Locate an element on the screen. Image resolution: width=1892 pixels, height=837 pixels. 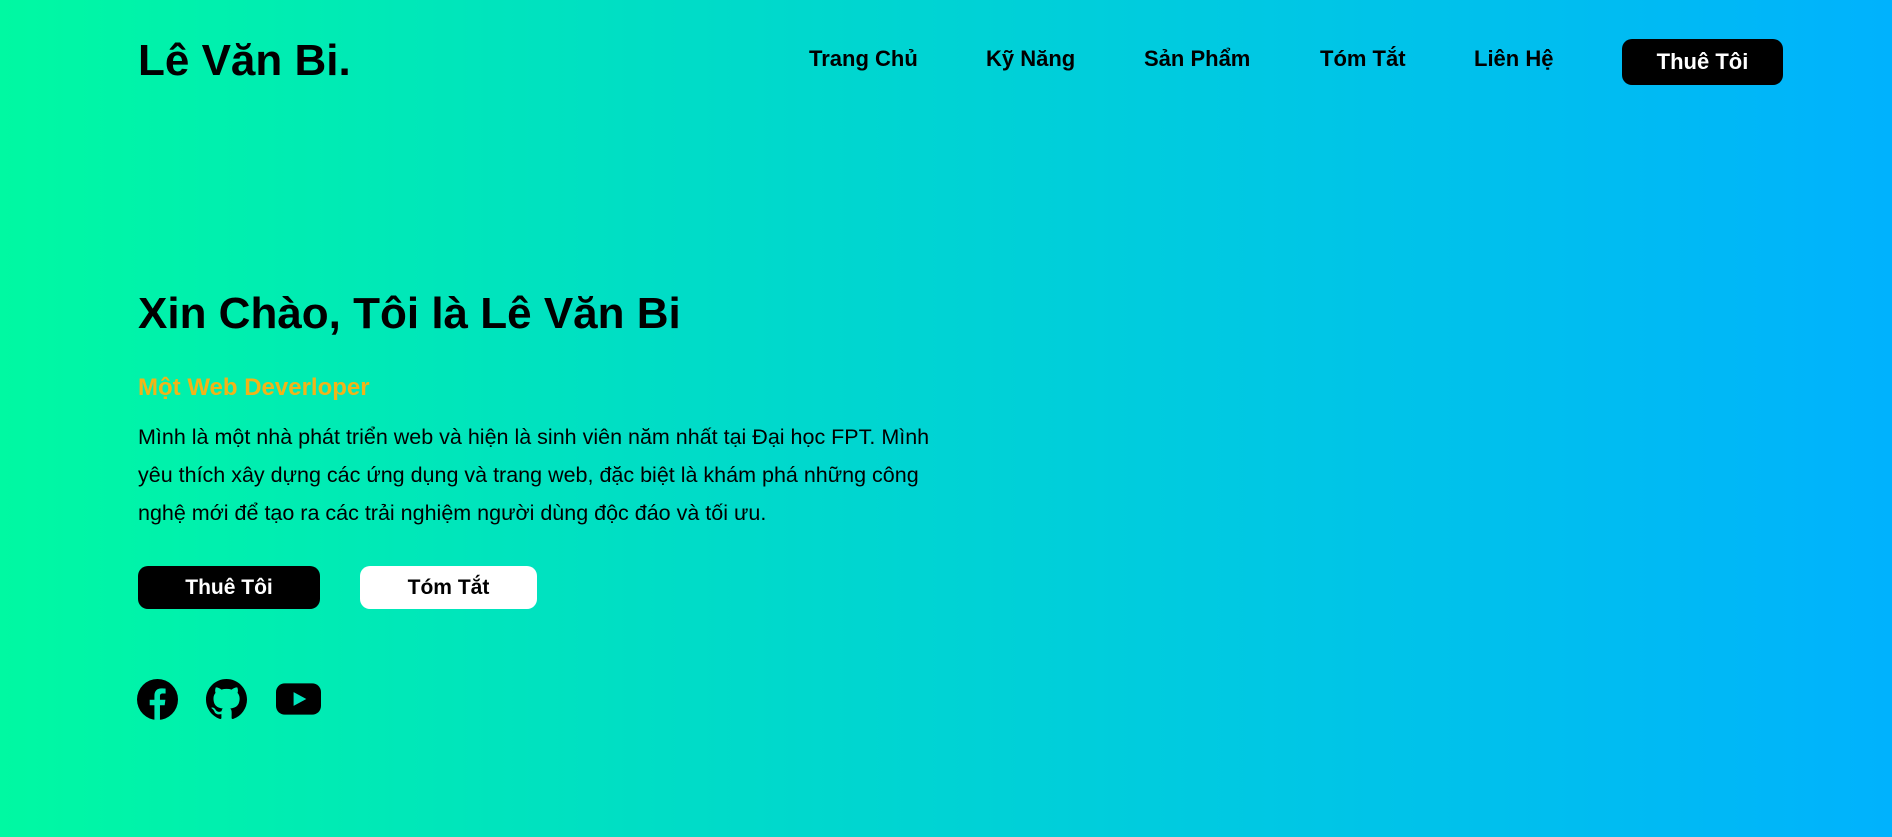
facebook-icon is located at coordinates (157, 699).